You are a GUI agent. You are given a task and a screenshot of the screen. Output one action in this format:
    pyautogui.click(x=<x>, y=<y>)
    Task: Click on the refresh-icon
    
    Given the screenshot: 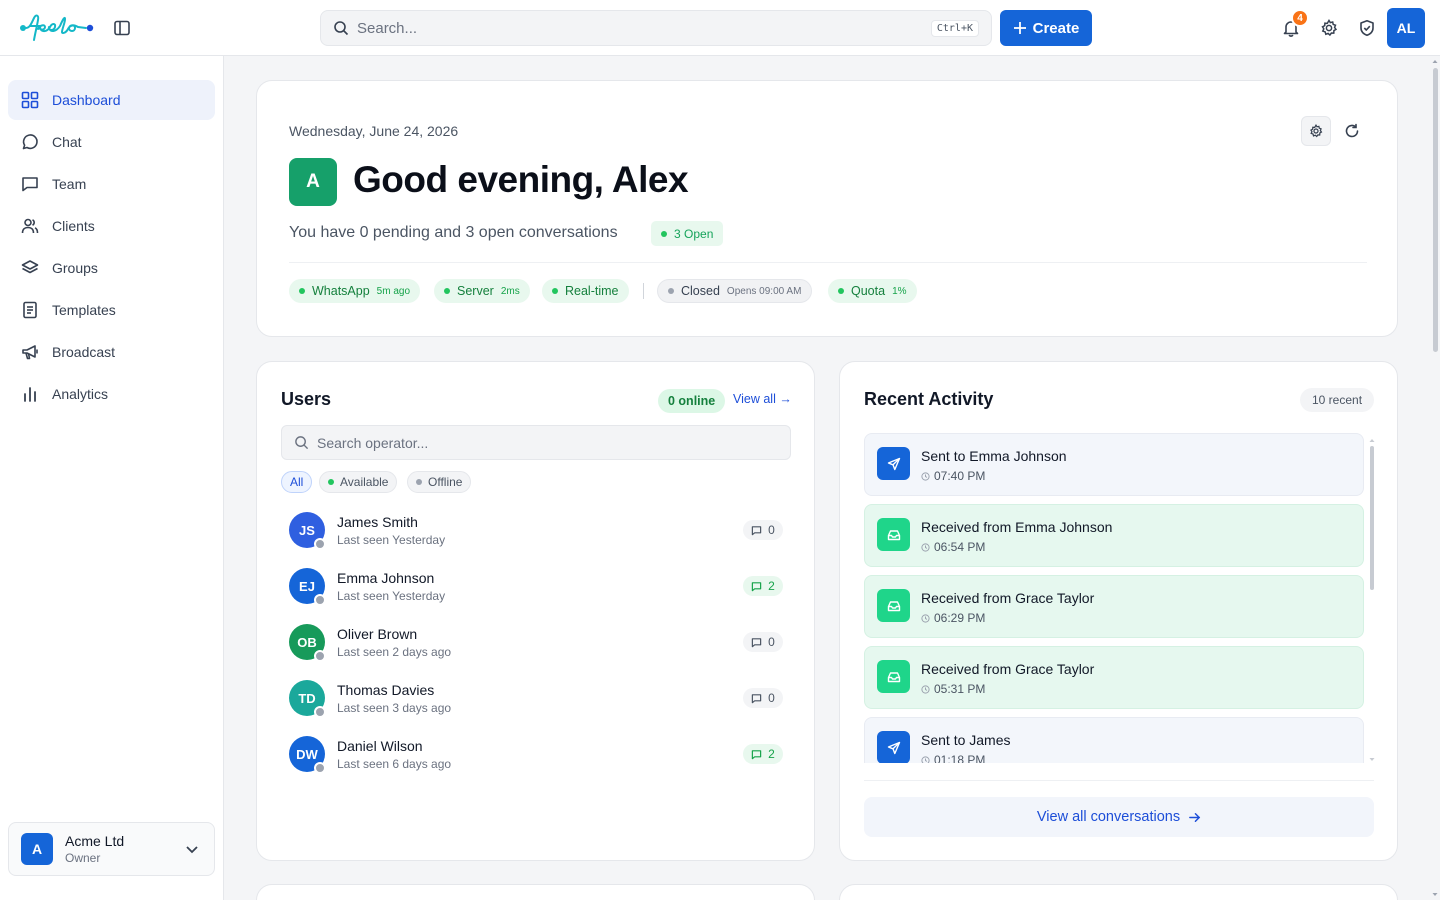 What is the action you would take?
    pyautogui.click(x=1352, y=130)
    